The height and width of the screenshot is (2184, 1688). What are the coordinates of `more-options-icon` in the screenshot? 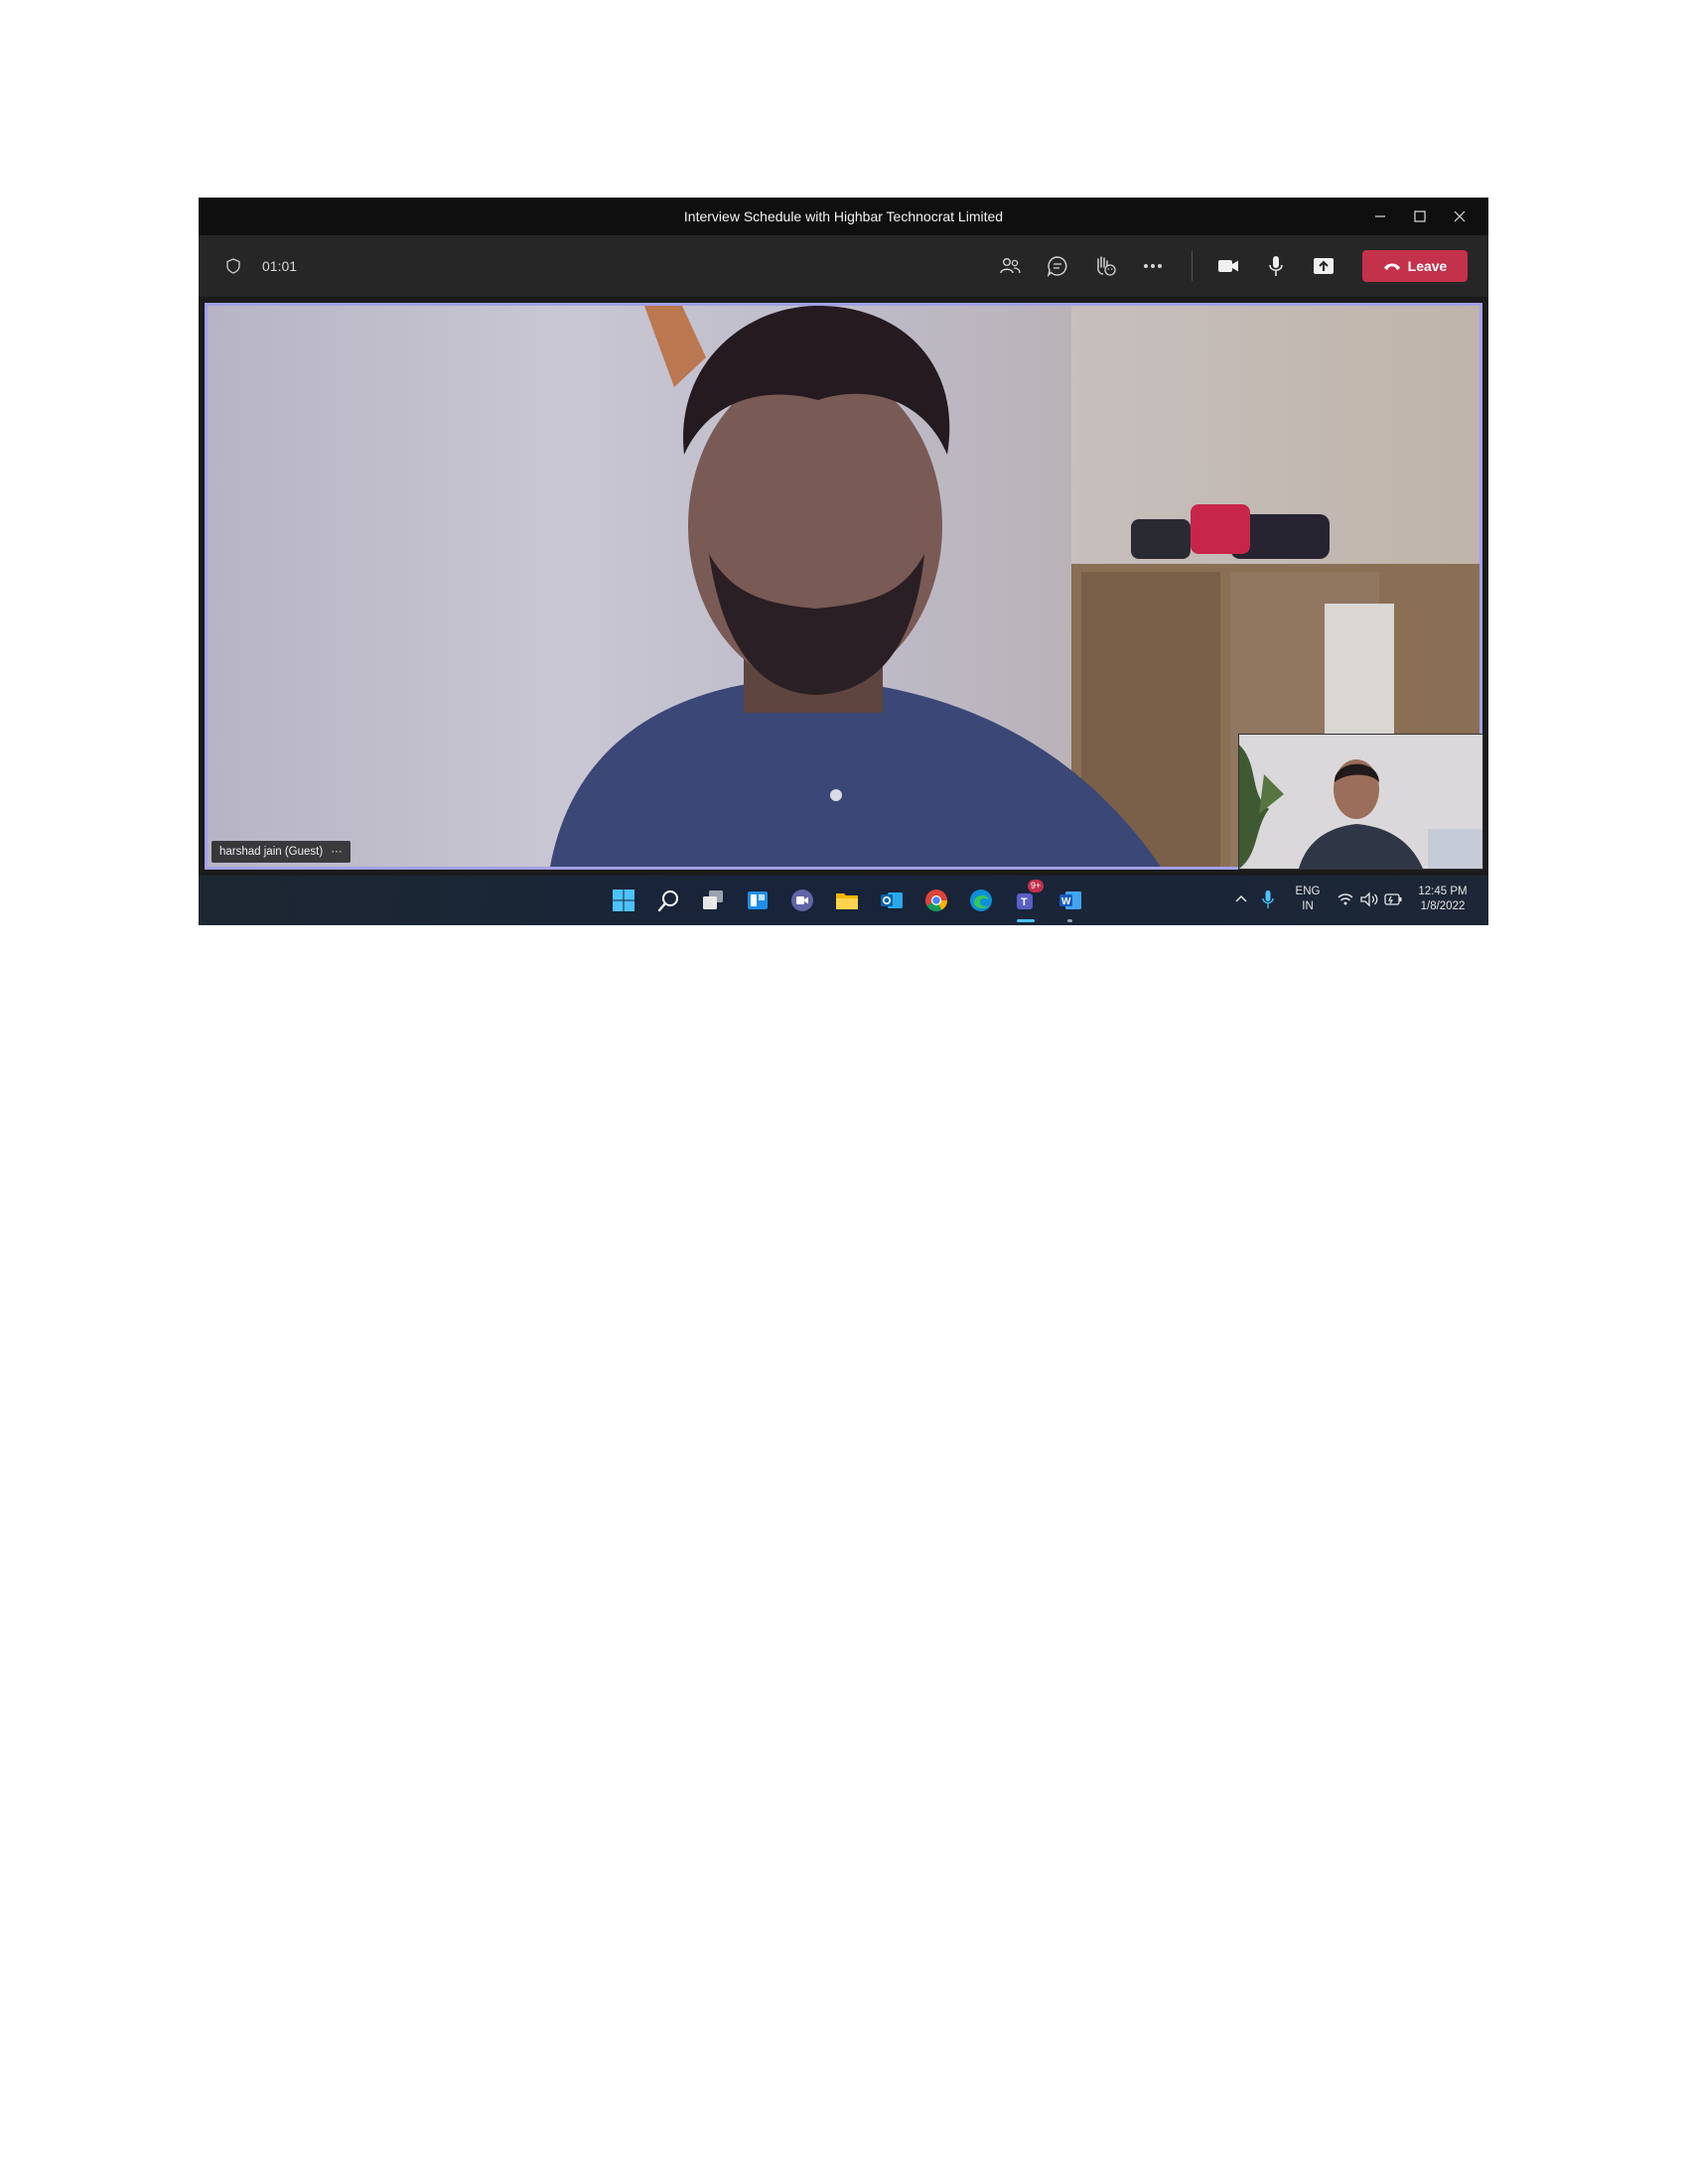 It's located at (1153, 266).